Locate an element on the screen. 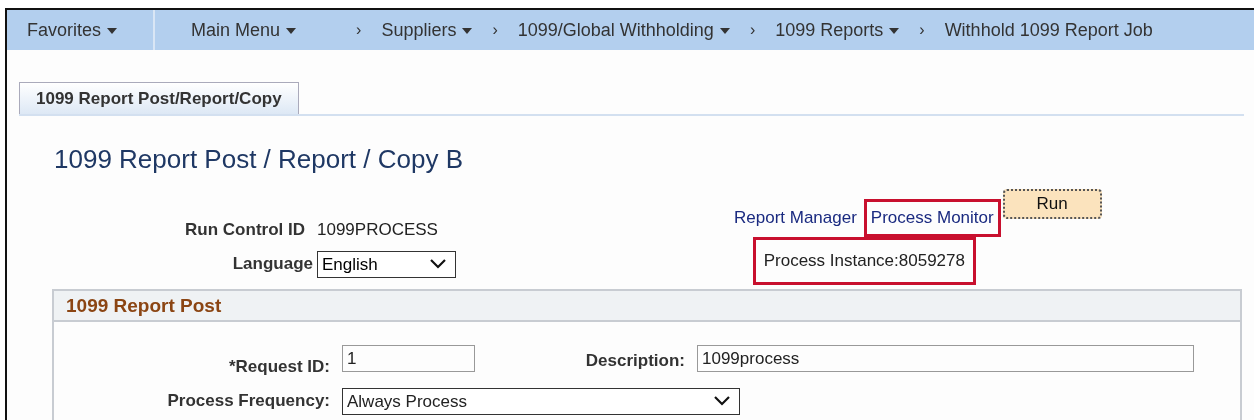 The height and width of the screenshot is (420, 1254). request-id-field: 1 is located at coordinates (408, 359).